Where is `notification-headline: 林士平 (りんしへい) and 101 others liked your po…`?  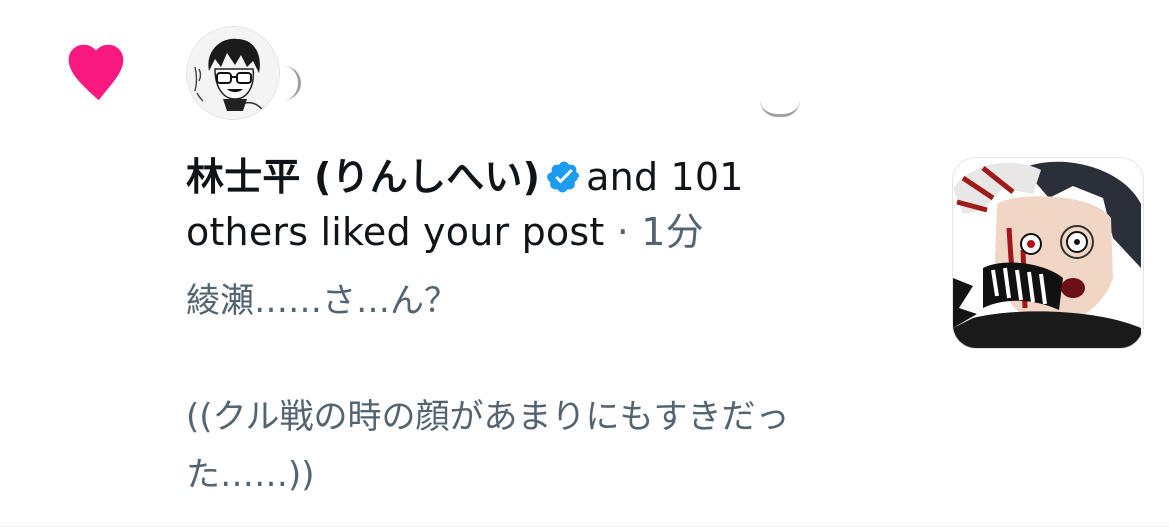 notification-headline: 林士平 (りんしへい) and 101 others liked your po… is located at coordinates (506, 205).